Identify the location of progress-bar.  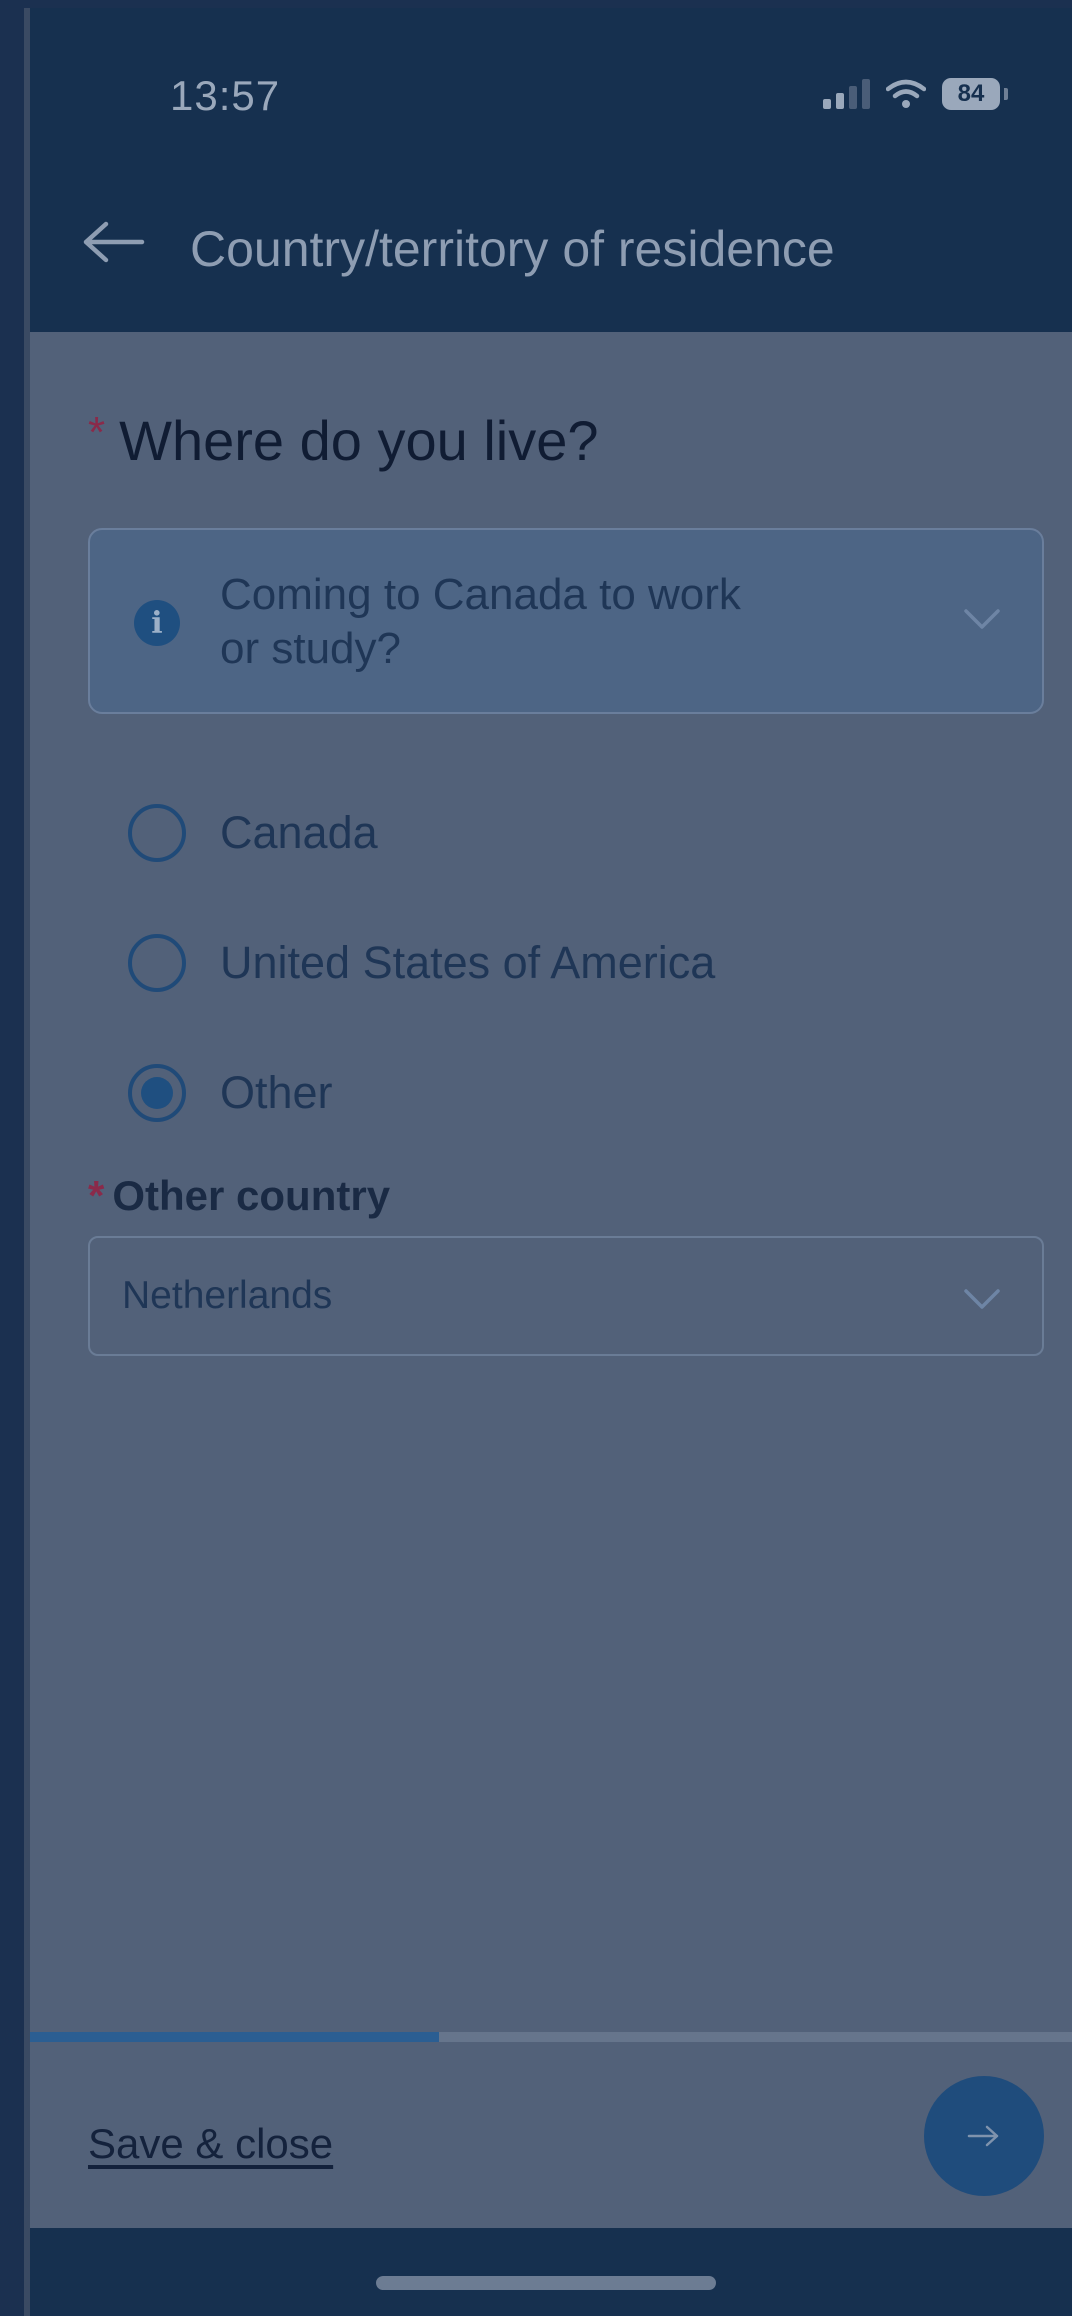
(551, 2037).